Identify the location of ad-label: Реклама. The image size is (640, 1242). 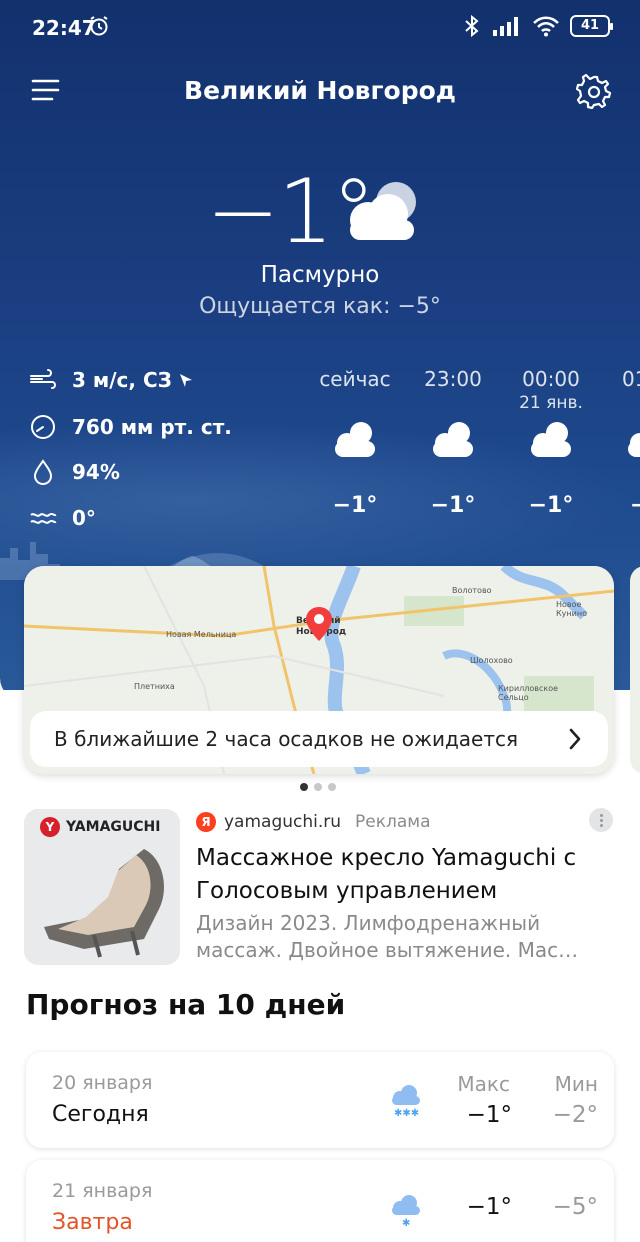
(393, 822).